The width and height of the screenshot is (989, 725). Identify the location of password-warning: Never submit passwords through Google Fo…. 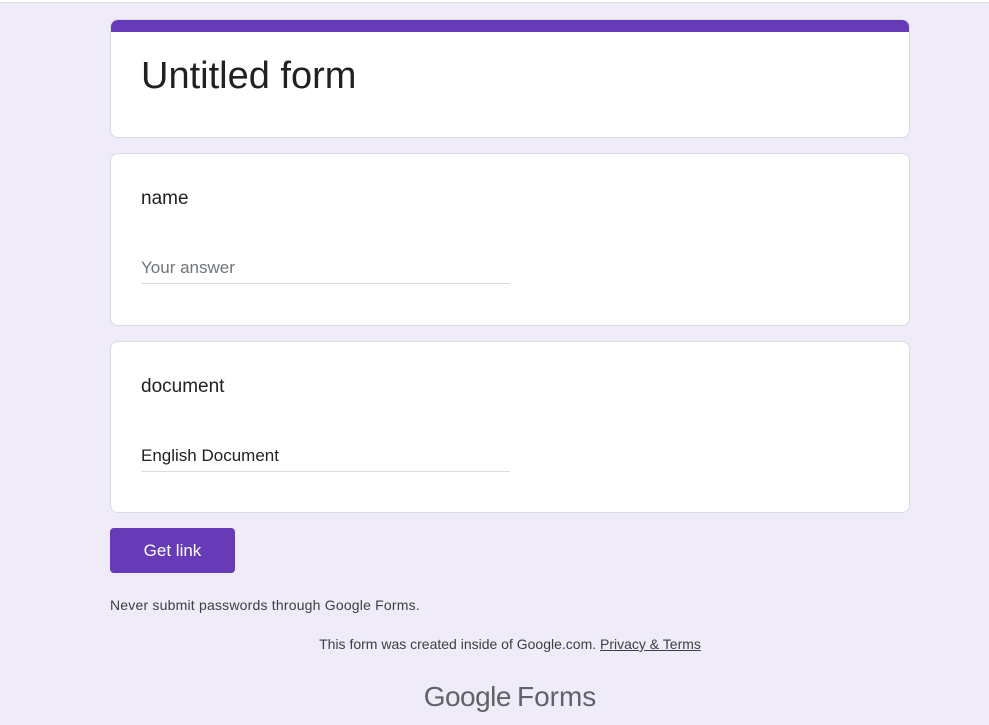
(265, 605).